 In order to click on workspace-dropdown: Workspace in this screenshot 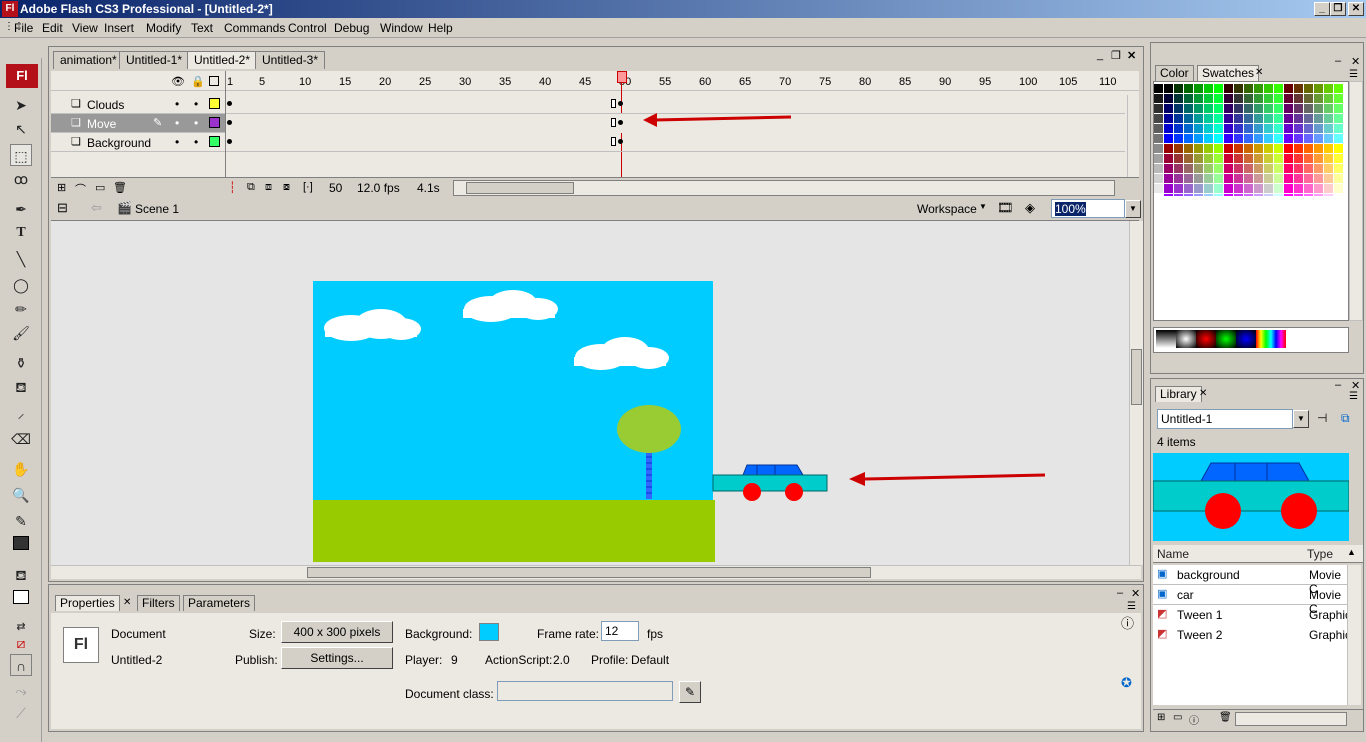, I will do `click(947, 209)`.